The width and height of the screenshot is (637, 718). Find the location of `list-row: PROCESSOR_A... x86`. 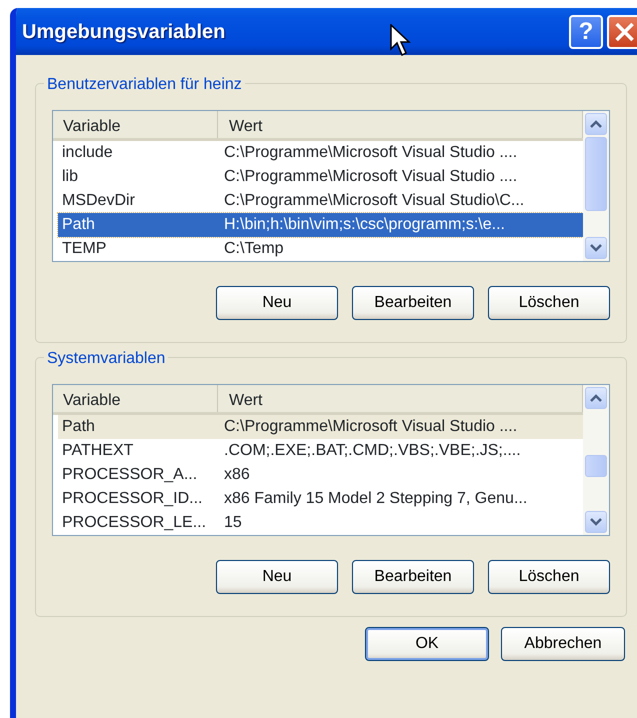

list-row: PROCESSOR_A... x86 is located at coordinates (320, 475).